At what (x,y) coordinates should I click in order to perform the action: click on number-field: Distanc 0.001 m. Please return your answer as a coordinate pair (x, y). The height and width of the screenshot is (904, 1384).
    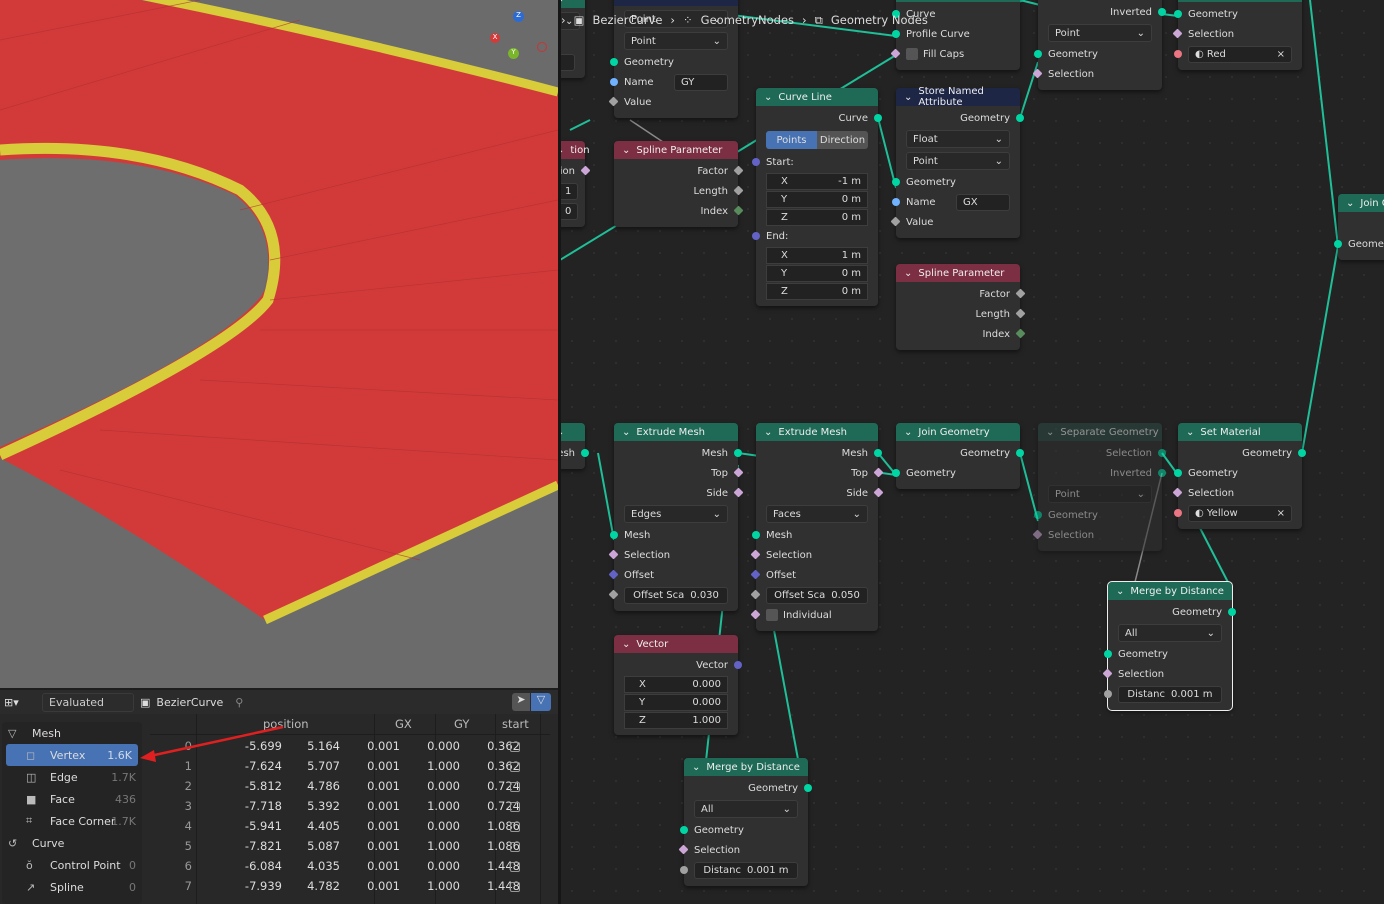
    Looking at the image, I should click on (1170, 694).